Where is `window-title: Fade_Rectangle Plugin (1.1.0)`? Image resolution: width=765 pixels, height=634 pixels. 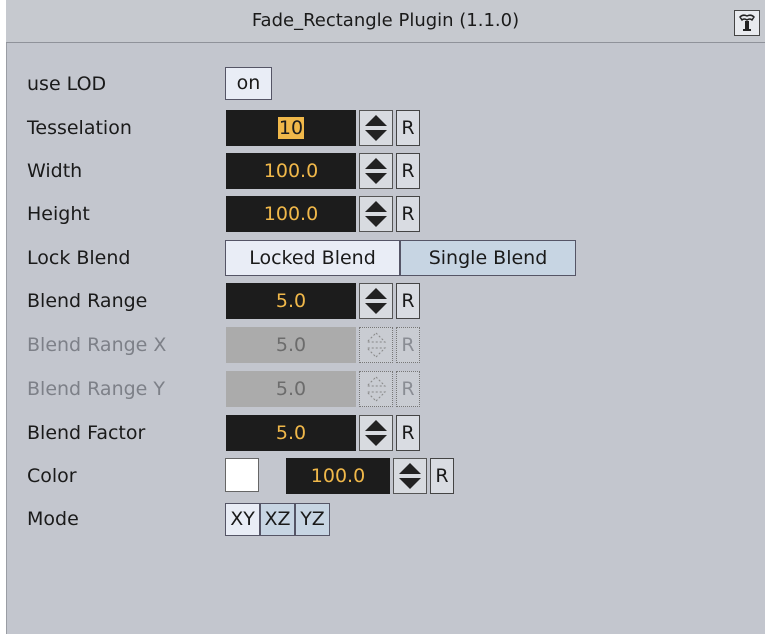 window-title: Fade_Rectangle Plugin (1.1.0) is located at coordinates (385, 20).